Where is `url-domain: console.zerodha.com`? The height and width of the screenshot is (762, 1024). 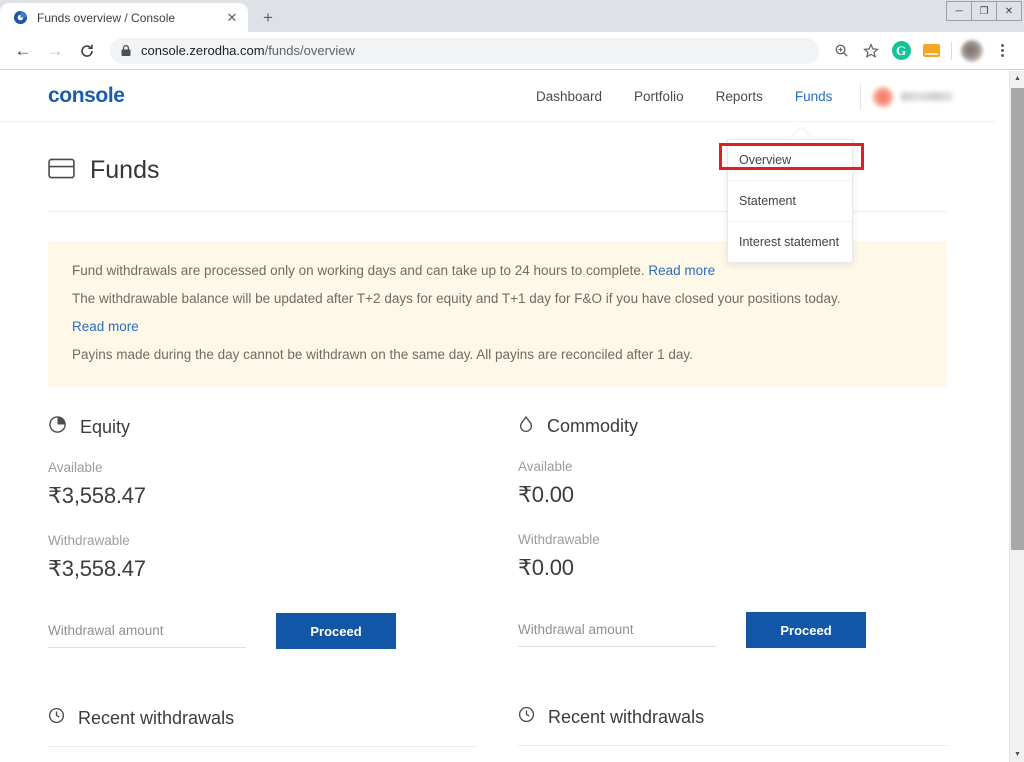 url-domain: console.zerodha.com is located at coordinates (203, 50).